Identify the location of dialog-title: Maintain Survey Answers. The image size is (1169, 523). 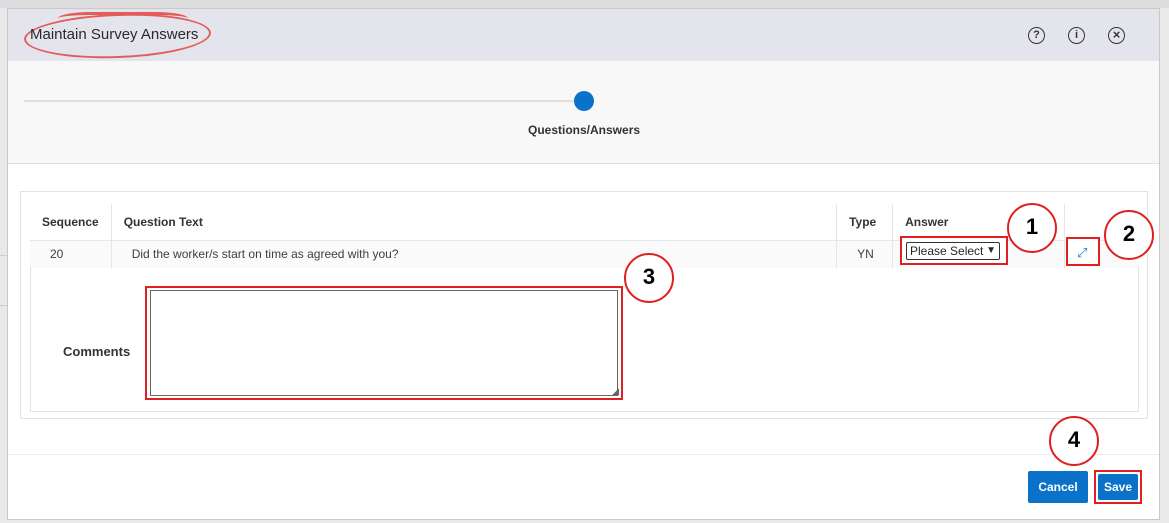
(114, 34).